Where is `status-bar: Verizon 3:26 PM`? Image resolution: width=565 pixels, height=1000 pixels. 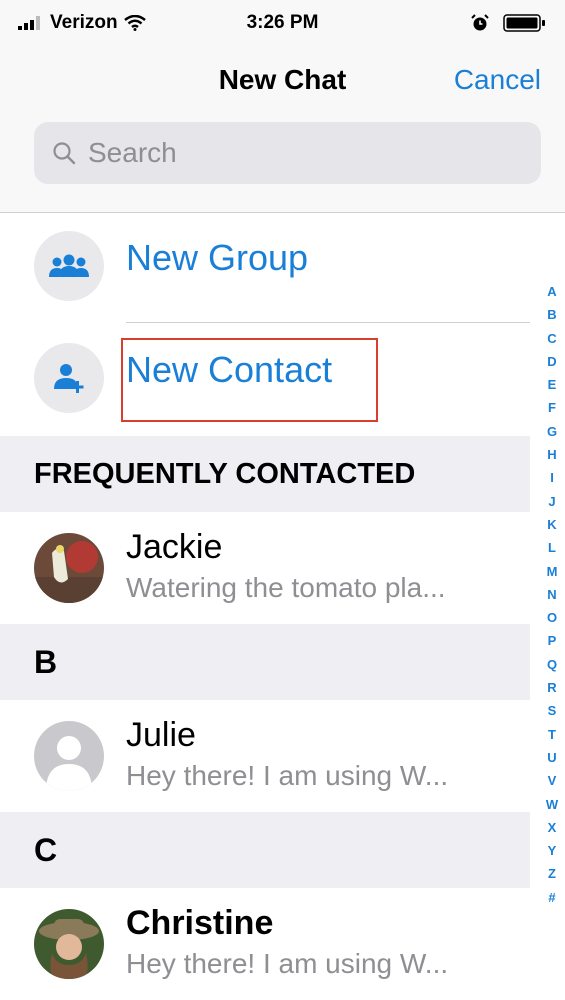
status-bar: Verizon 3:26 PM is located at coordinates (282, 25).